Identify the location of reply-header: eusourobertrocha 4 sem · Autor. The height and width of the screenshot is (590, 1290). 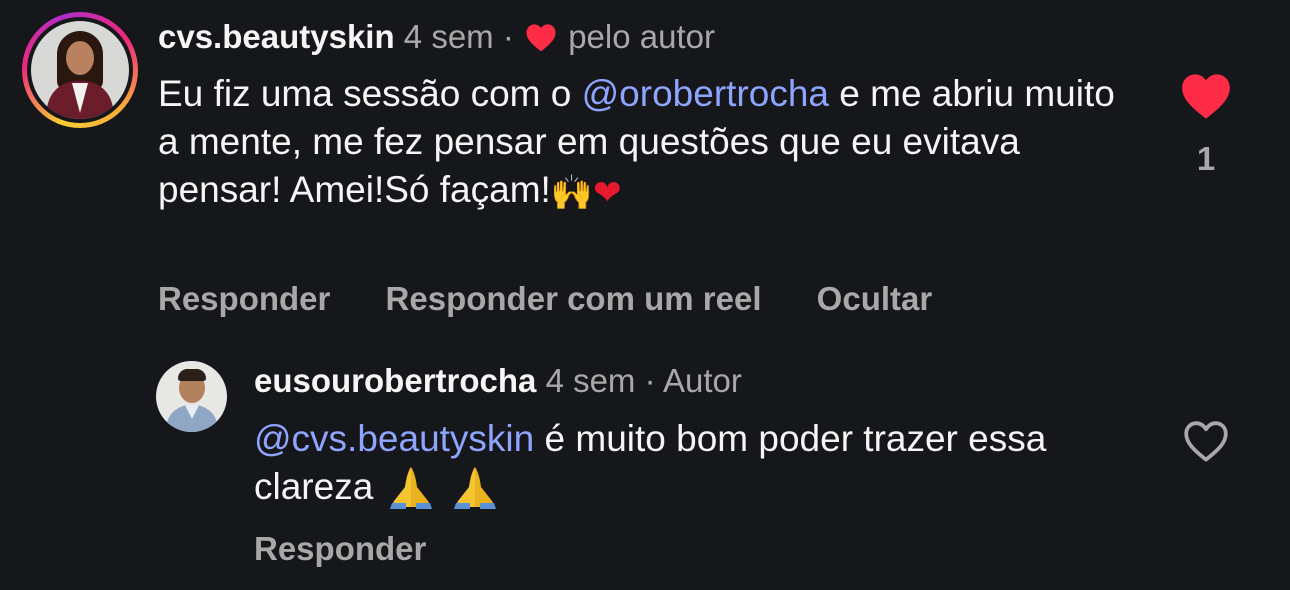
(498, 381).